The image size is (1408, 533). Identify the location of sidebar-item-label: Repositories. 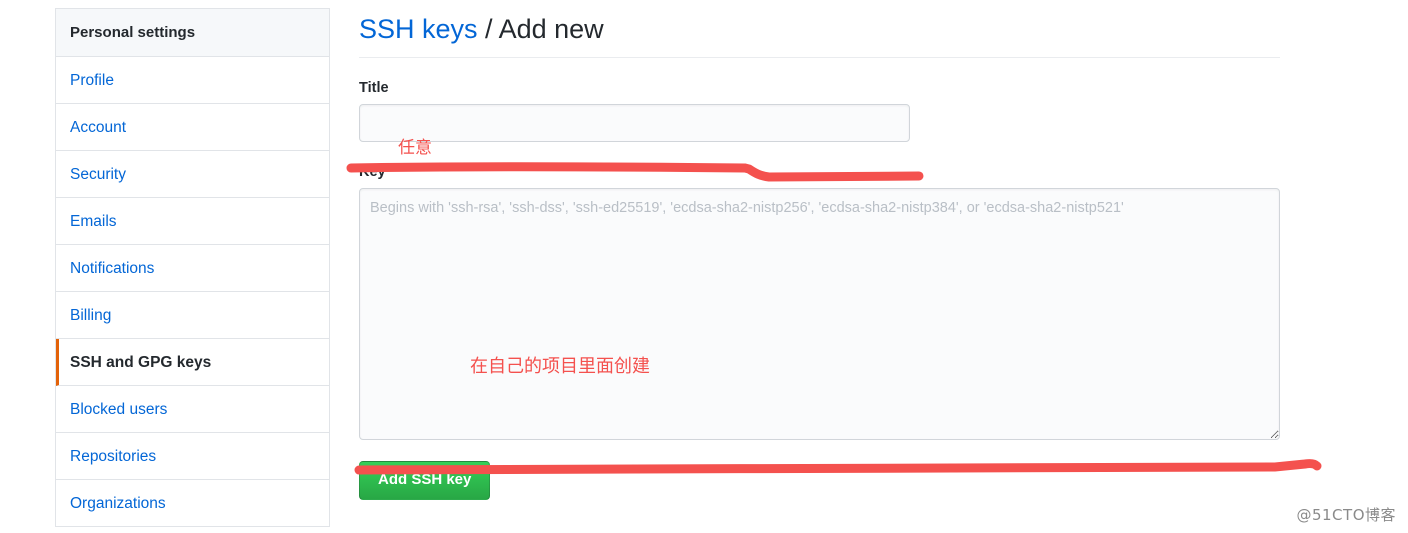
(113, 456).